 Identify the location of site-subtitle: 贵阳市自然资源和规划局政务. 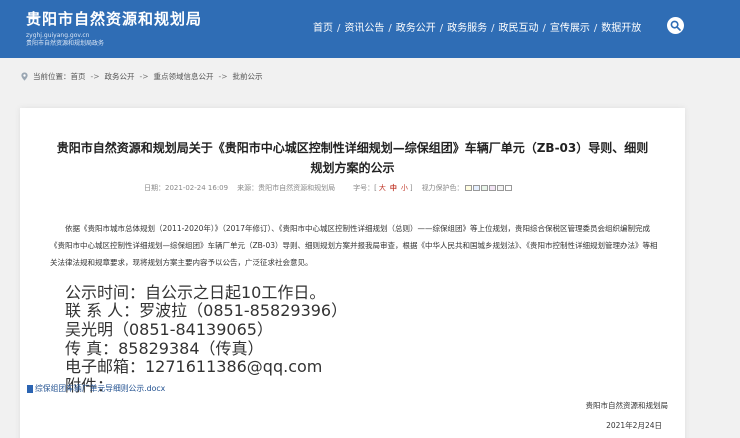
(65, 43).